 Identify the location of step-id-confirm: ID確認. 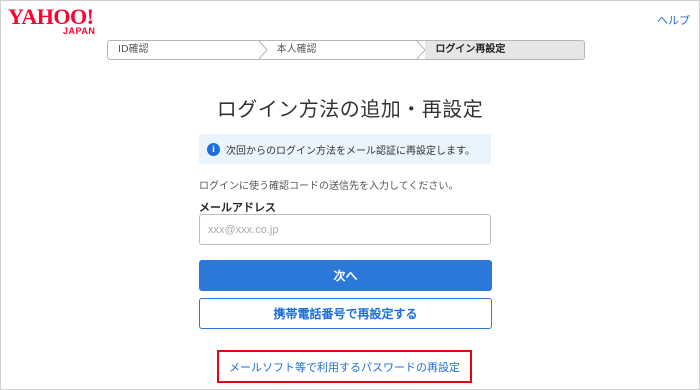
(188, 50).